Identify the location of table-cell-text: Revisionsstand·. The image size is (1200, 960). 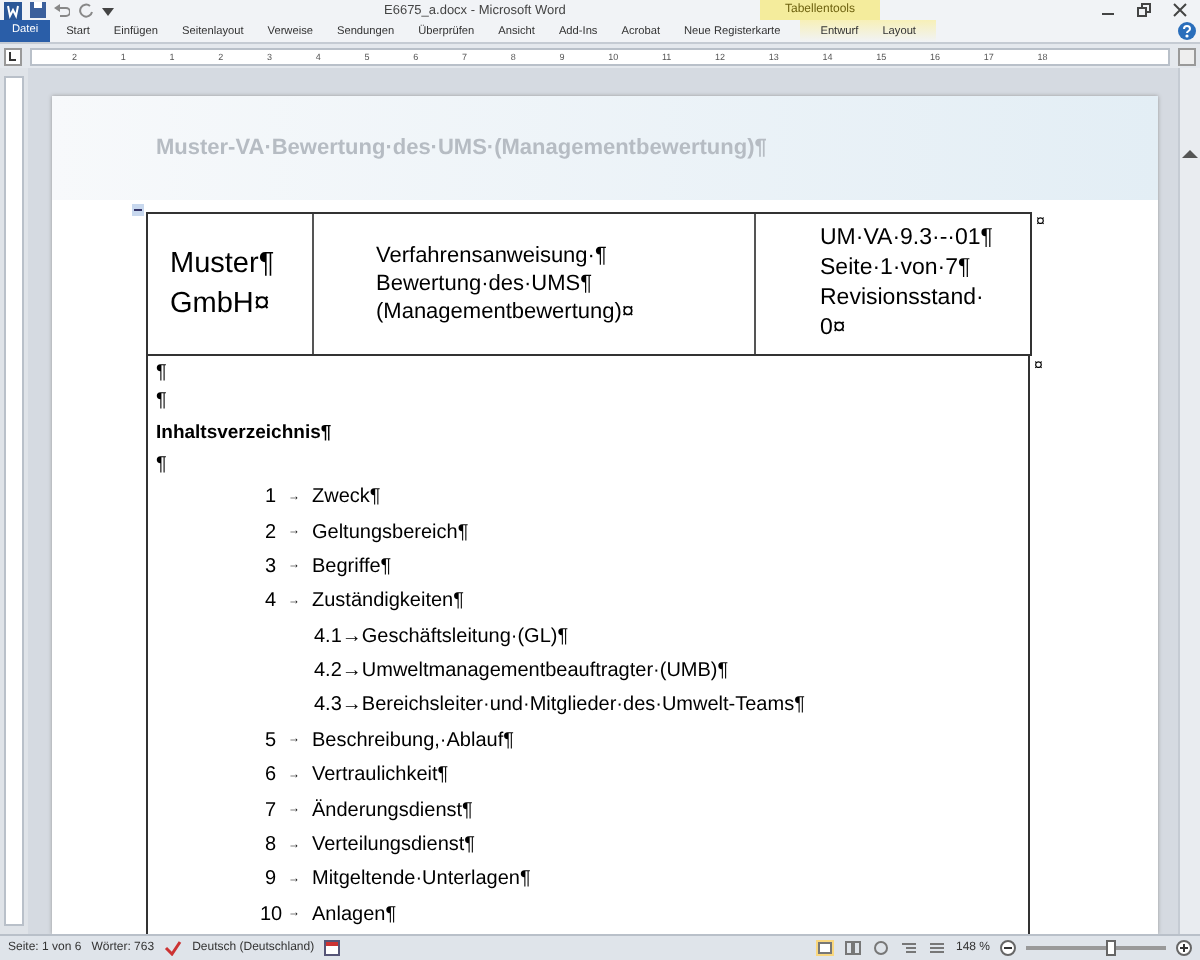
(903, 299).